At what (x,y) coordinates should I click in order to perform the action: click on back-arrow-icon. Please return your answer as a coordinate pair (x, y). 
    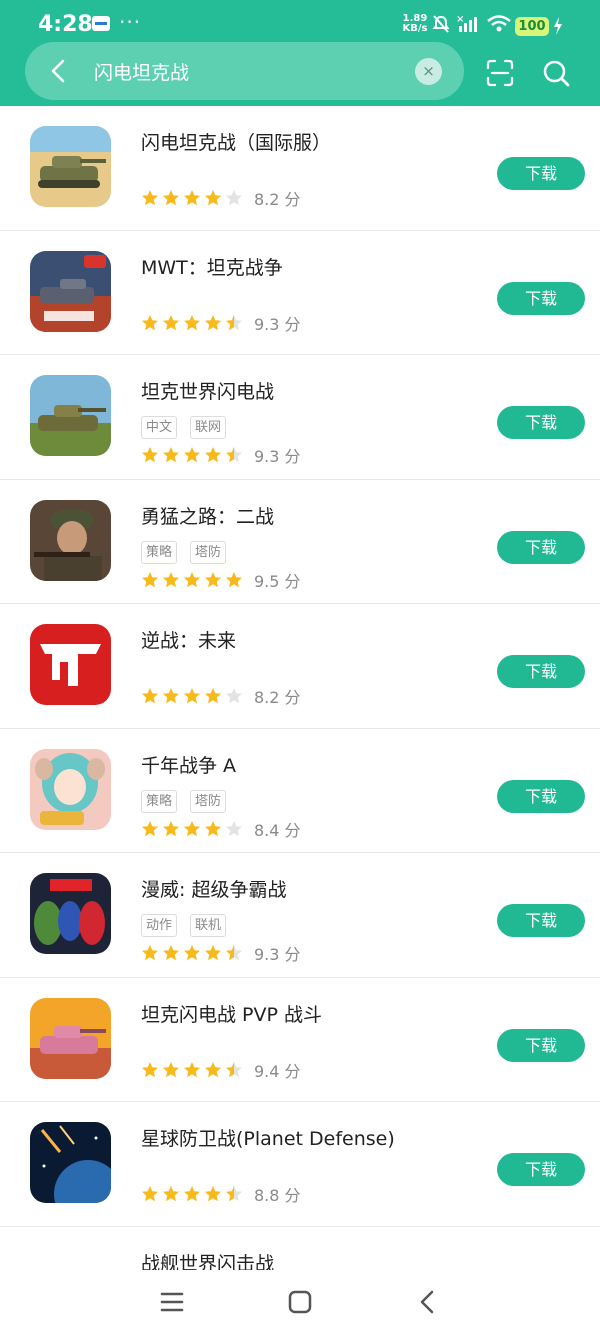
    Looking at the image, I should click on (59, 71).